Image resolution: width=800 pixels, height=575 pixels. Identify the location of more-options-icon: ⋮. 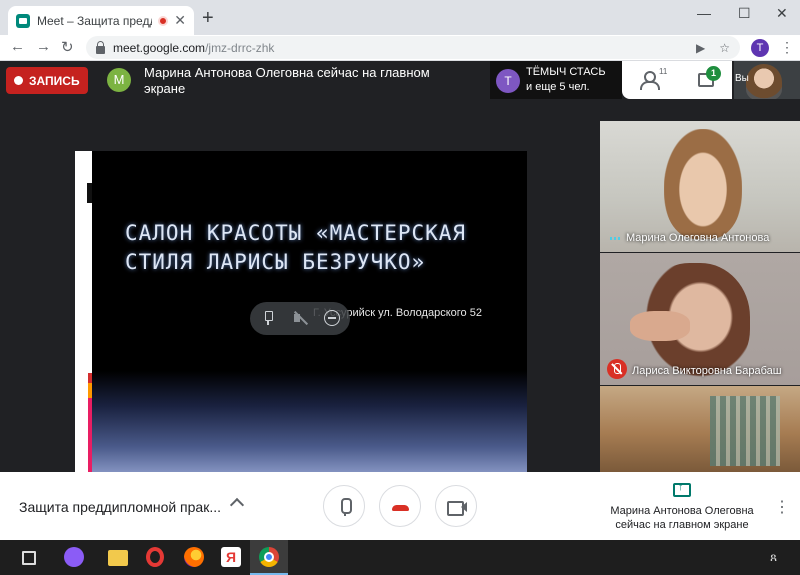
(782, 507).